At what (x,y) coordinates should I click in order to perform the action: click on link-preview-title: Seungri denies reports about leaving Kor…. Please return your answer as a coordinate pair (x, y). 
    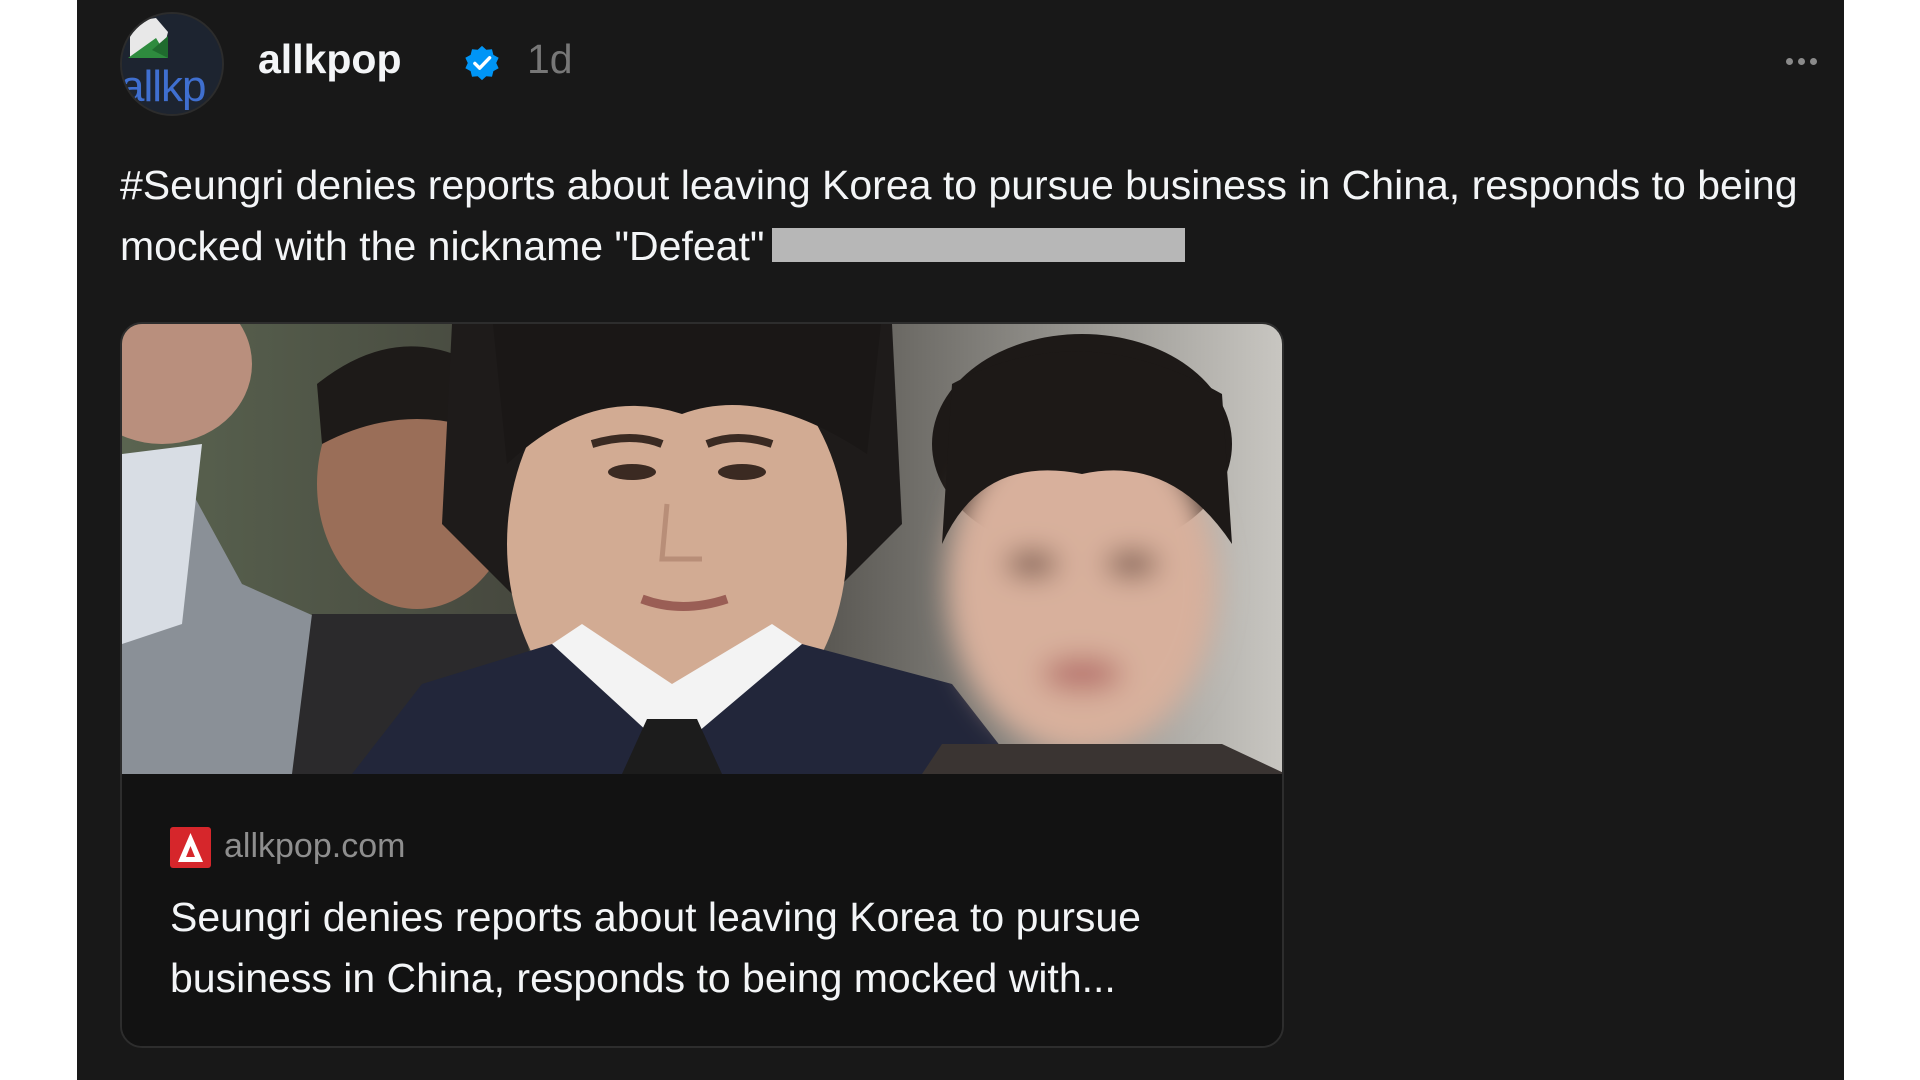
    Looking at the image, I should click on (705, 948).